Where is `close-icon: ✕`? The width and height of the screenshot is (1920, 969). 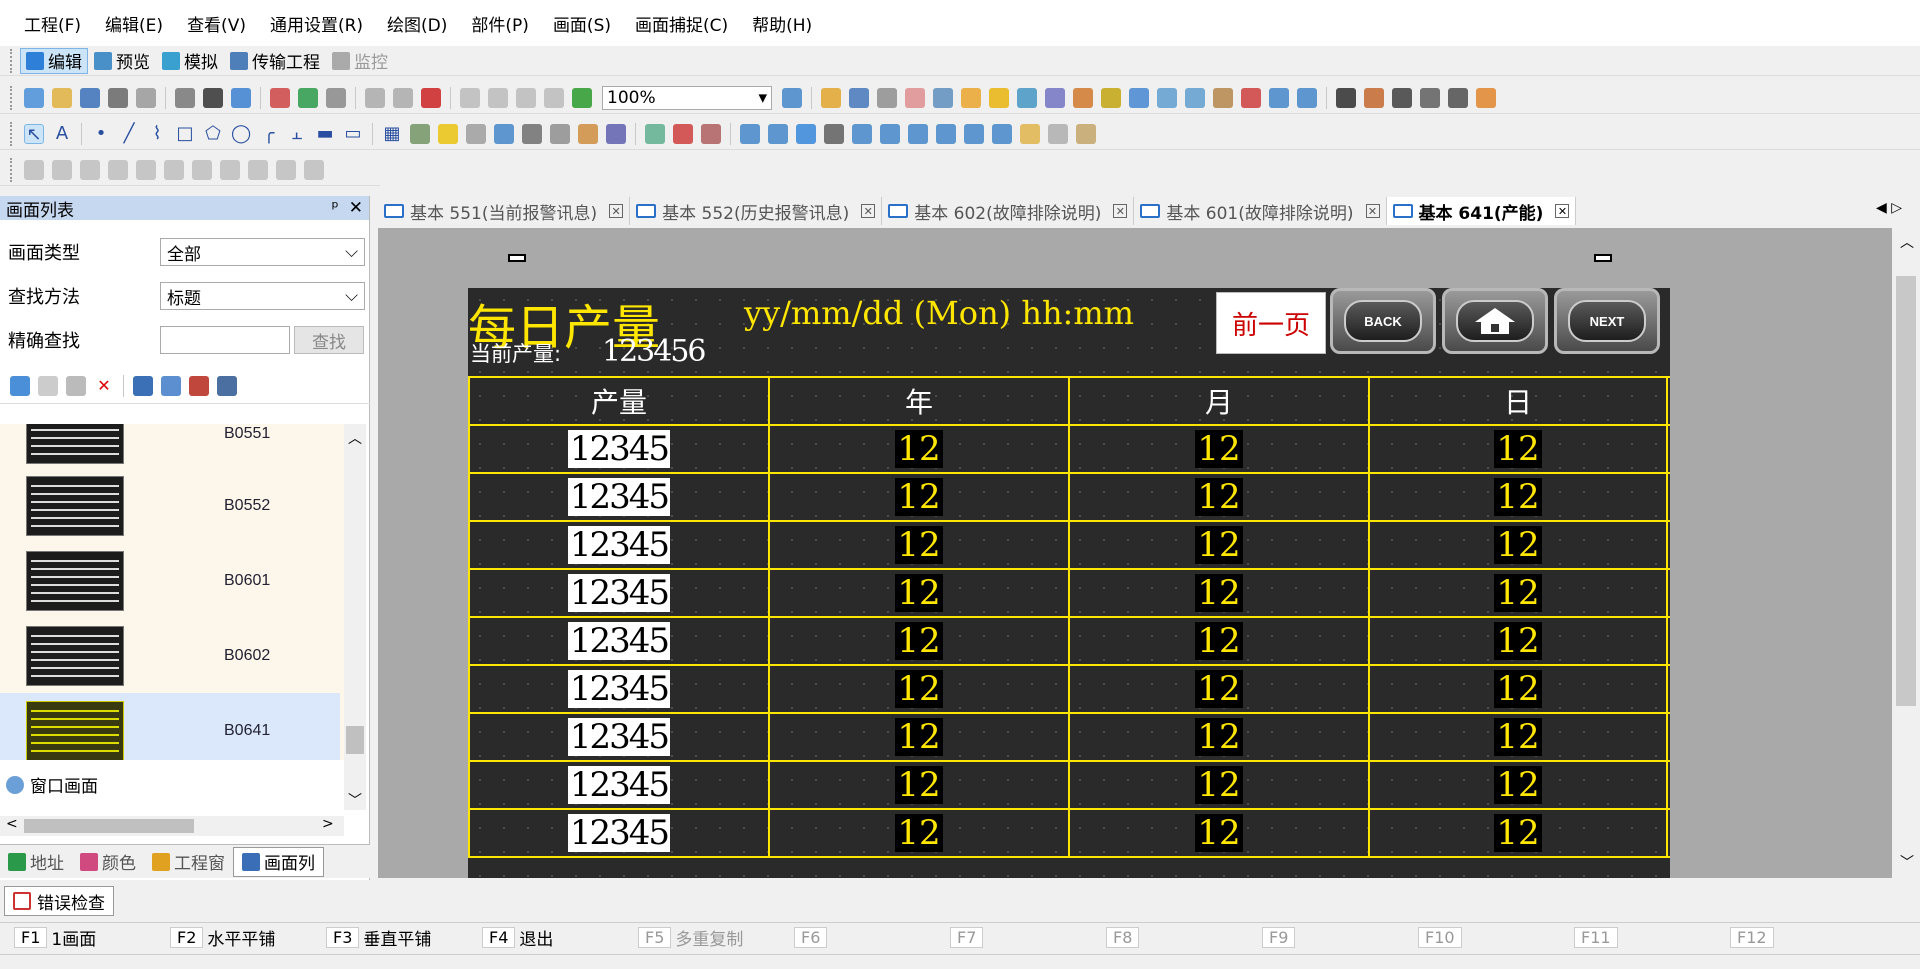 close-icon: ✕ is located at coordinates (356, 208).